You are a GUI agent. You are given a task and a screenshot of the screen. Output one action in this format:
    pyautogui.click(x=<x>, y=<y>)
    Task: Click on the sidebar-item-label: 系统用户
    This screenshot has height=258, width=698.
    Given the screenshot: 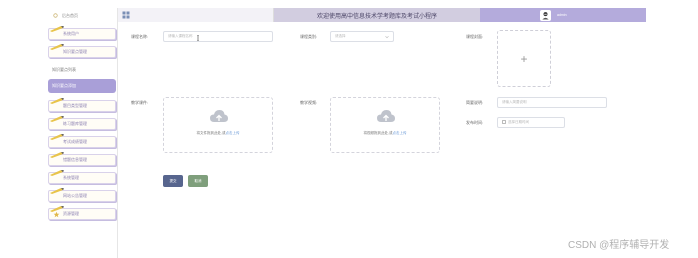 What is the action you would take?
    pyautogui.click(x=71, y=33)
    